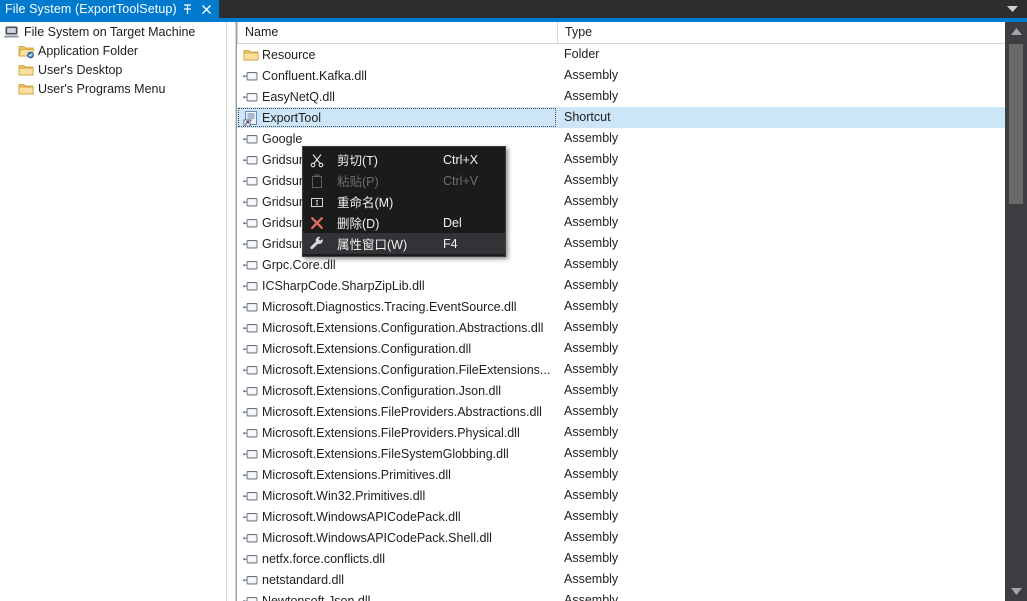 The image size is (1027, 601). What do you see at coordinates (397, 32) in the screenshot?
I see `column-header-name: Name` at bounding box center [397, 32].